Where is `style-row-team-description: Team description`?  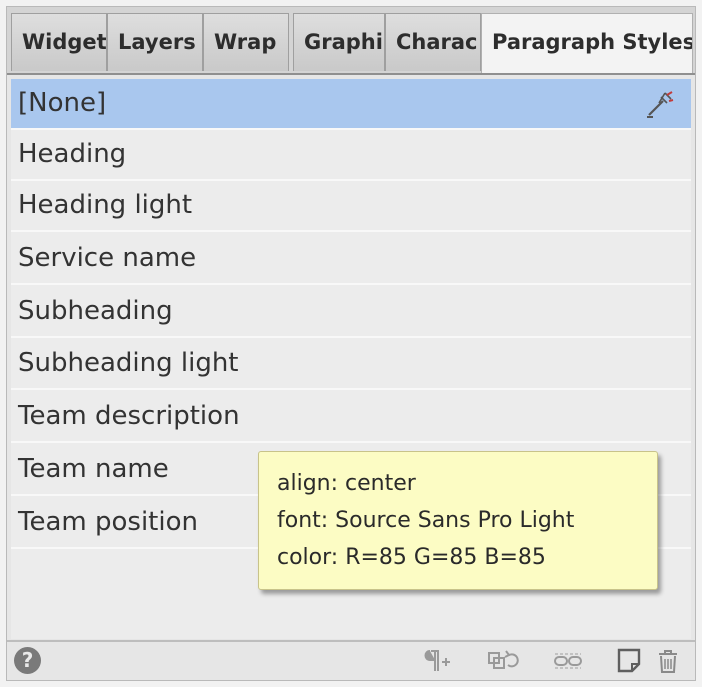
style-row-team-description: Team description is located at coordinates (351, 417).